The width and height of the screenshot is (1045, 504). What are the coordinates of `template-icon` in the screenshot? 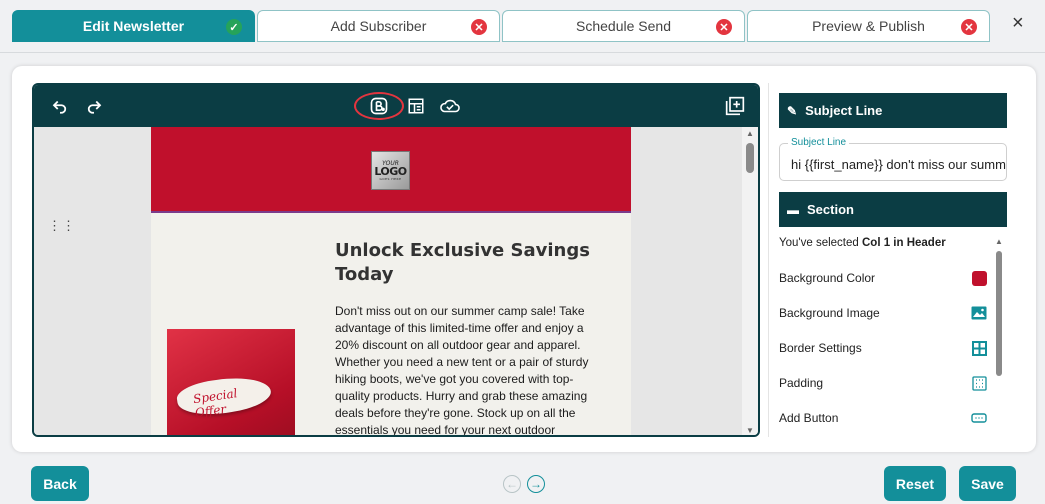 It's located at (416, 106).